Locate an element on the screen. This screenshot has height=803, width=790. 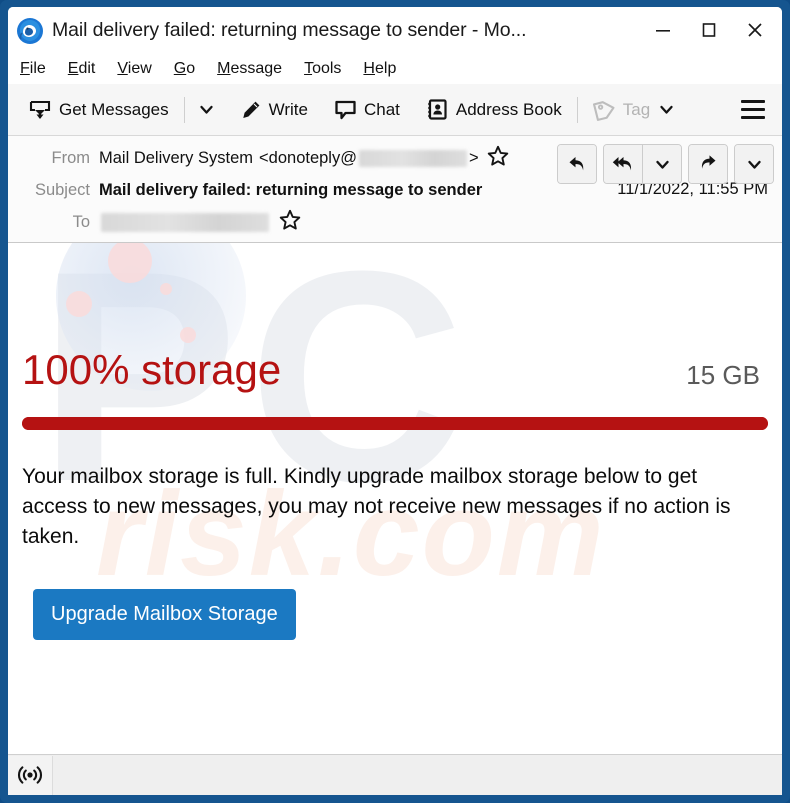
to-label: To is located at coordinates (81, 221).